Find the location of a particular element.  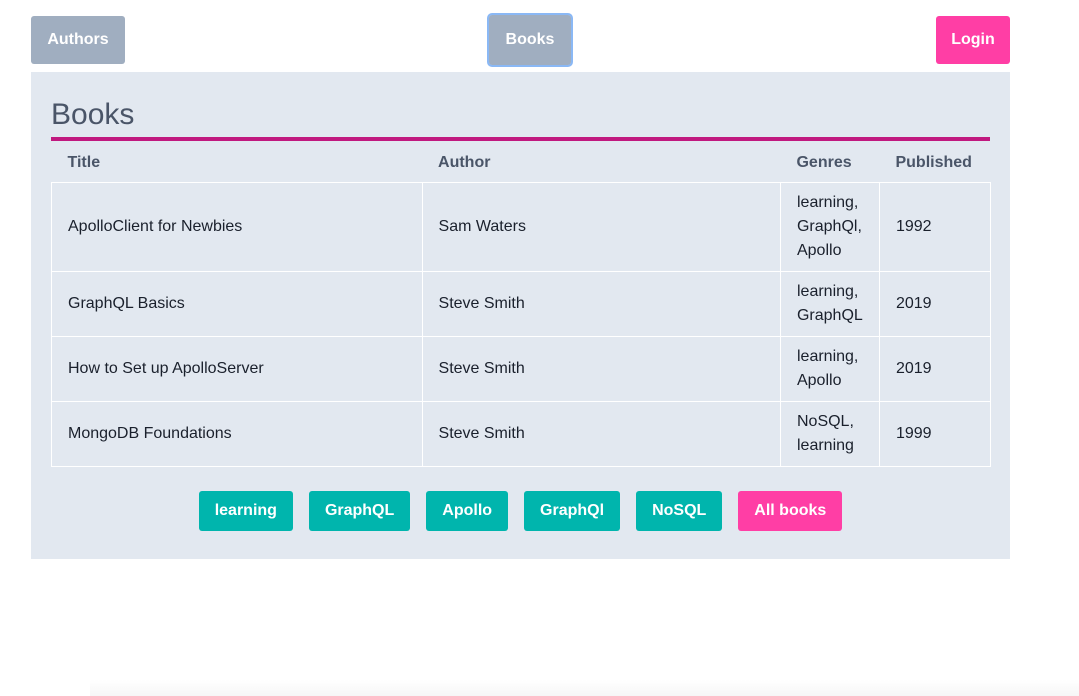

genre-line: GraphQL is located at coordinates (829, 315).